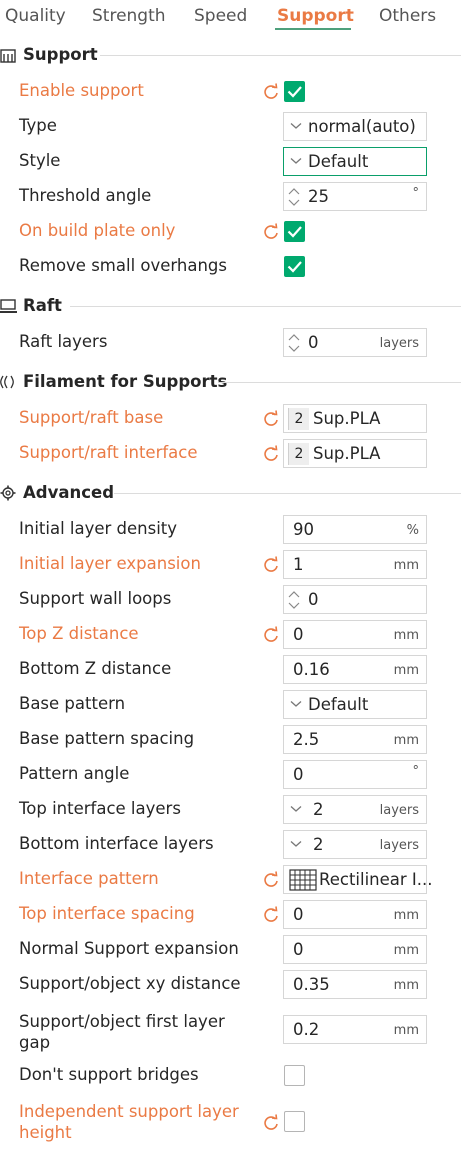 The height and width of the screenshot is (1152, 461). Describe the element at coordinates (108, 452) in the screenshot. I see `setting-label: Support/raft interface` at that location.